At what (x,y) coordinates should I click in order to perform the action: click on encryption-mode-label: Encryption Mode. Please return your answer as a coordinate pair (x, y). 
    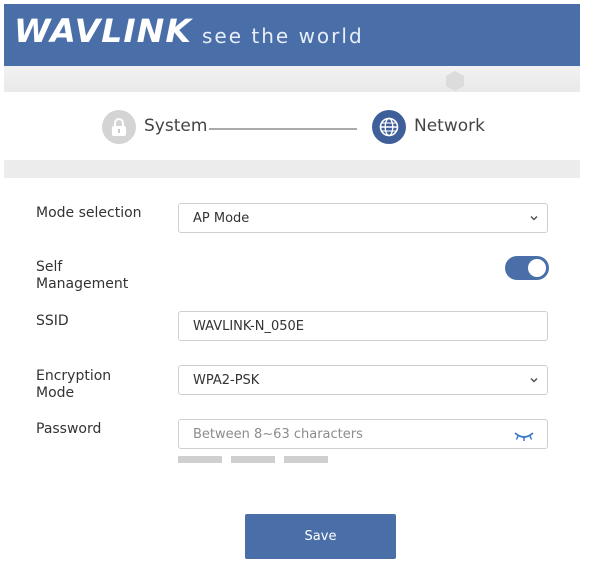
    Looking at the image, I should click on (73, 385).